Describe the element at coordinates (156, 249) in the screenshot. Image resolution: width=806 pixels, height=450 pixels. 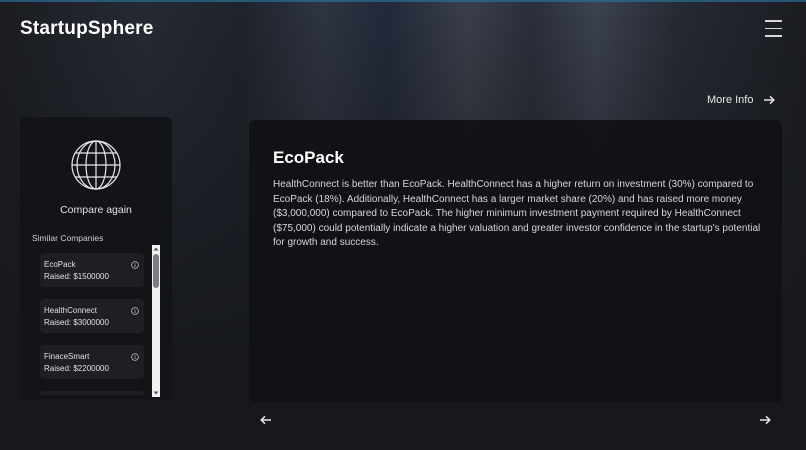
I see `scroll-up-icon` at that location.